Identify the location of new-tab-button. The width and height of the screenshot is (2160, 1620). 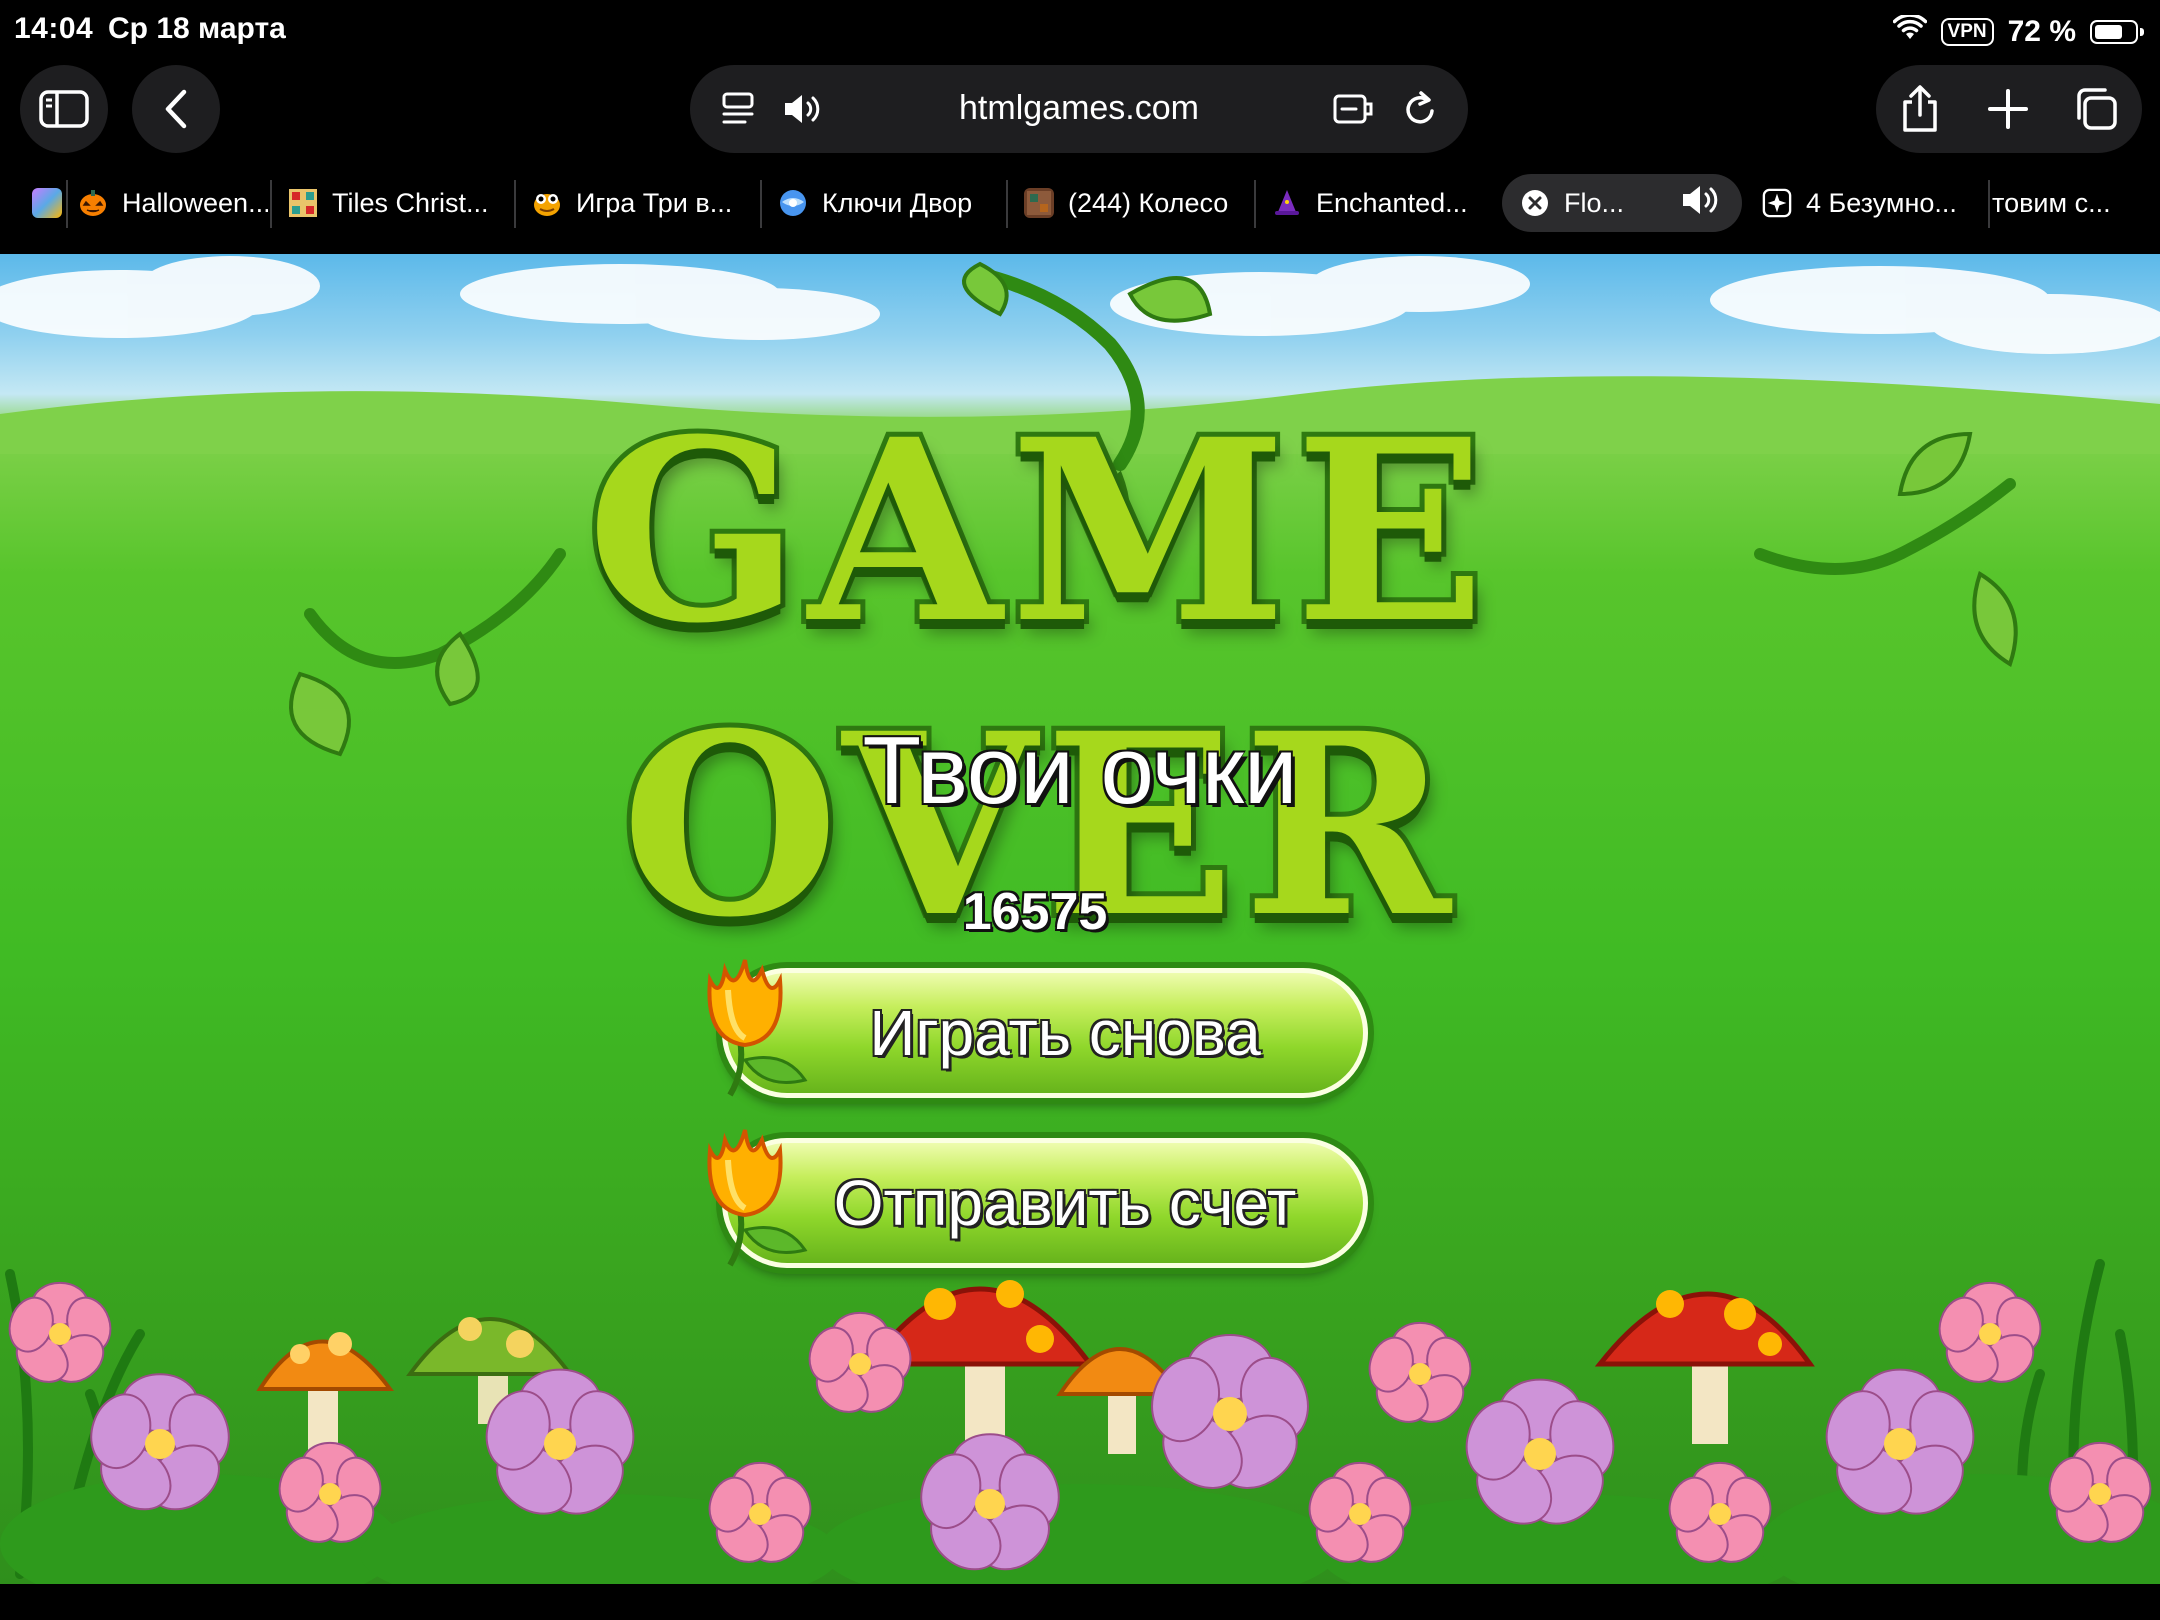
(2008, 109).